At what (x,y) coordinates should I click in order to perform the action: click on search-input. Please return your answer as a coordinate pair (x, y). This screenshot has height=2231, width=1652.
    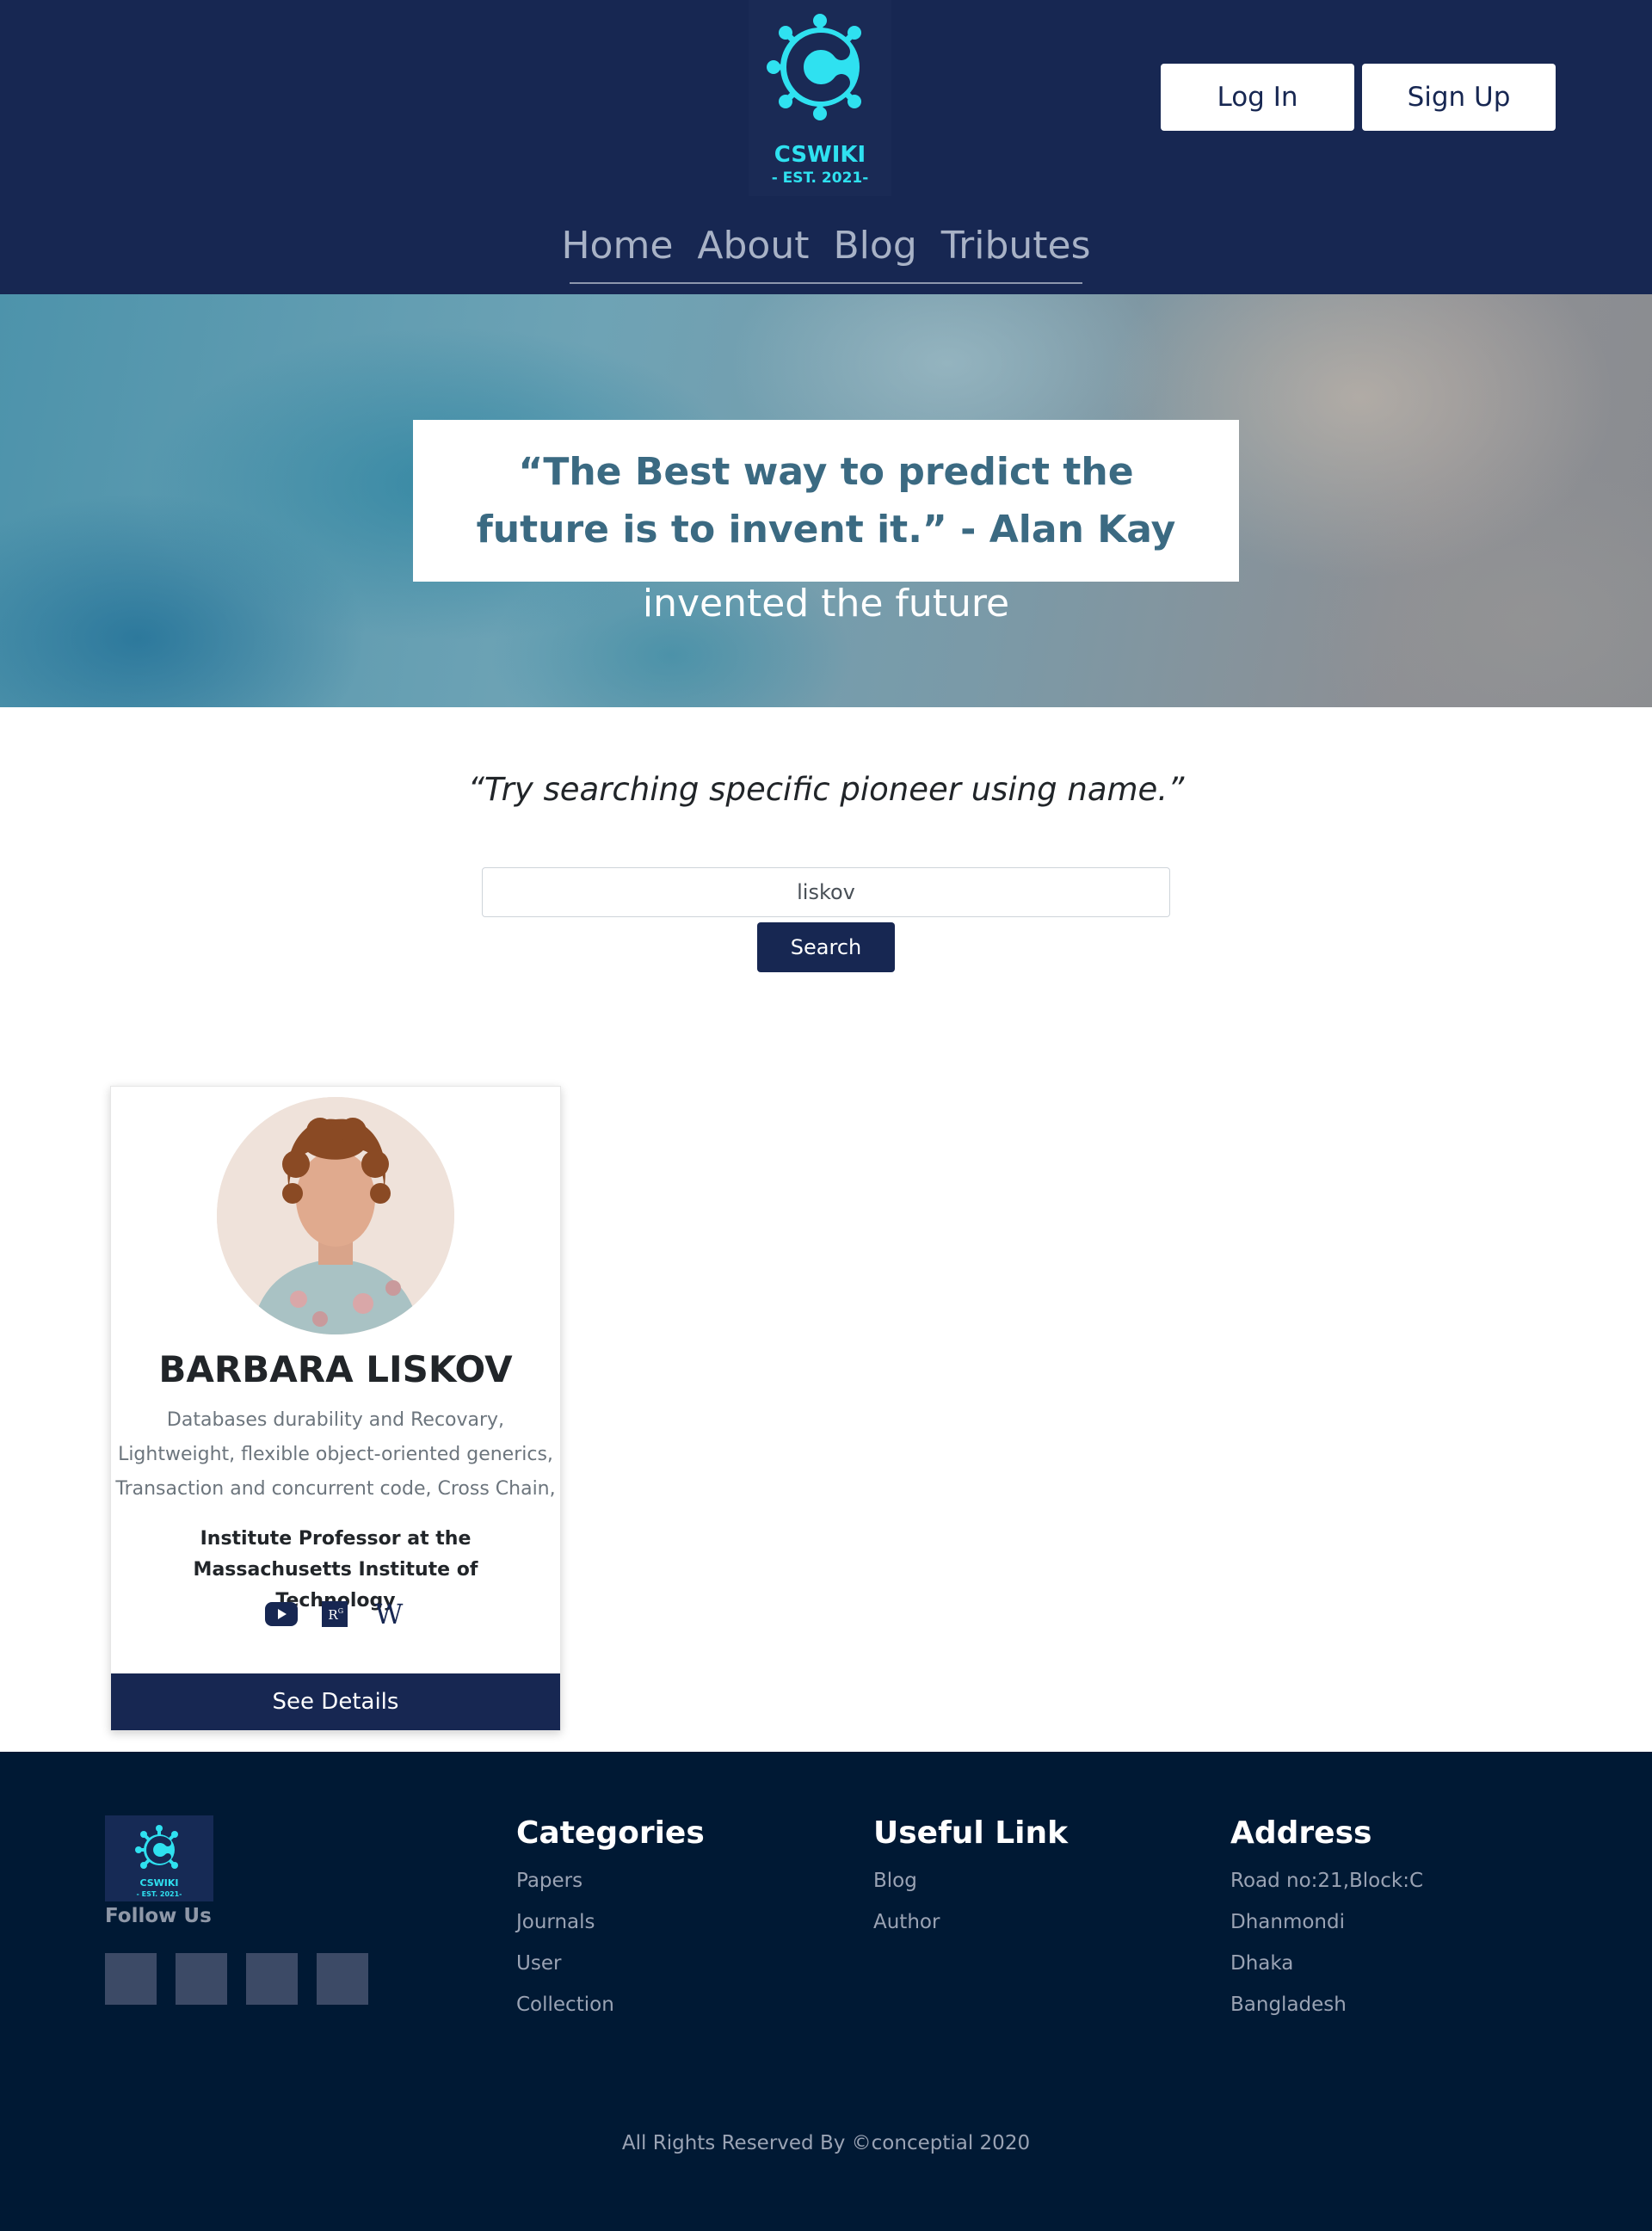
    Looking at the image, I should click on (826, 892).